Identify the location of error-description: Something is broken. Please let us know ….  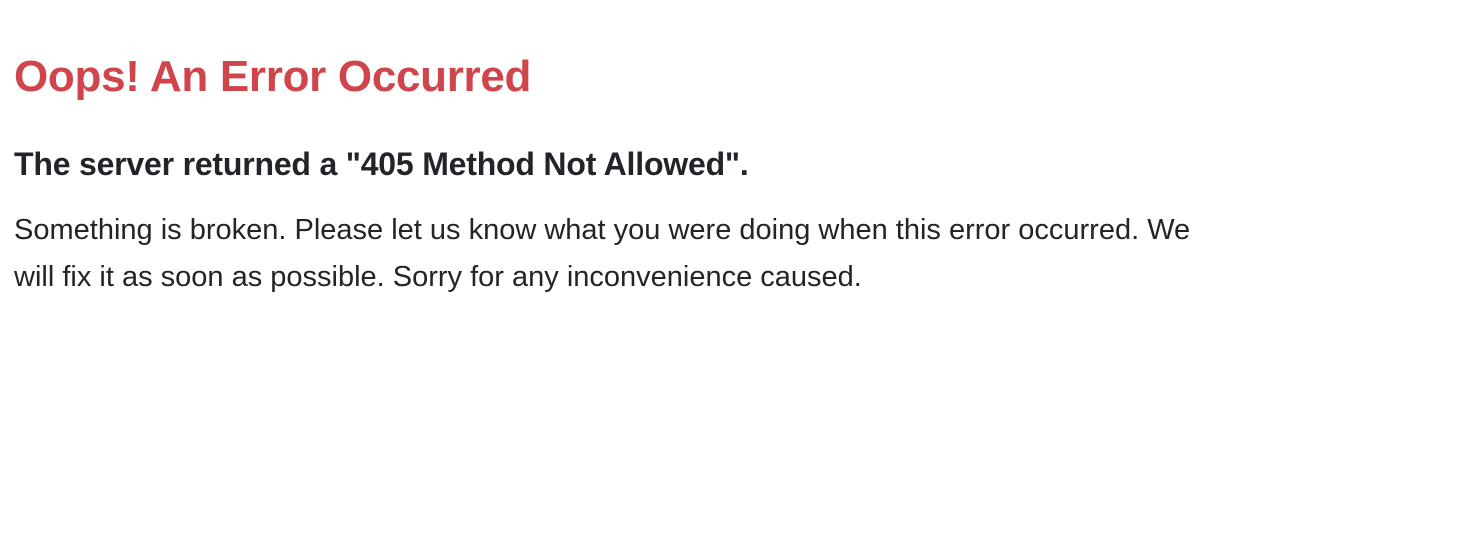
(602, 253).